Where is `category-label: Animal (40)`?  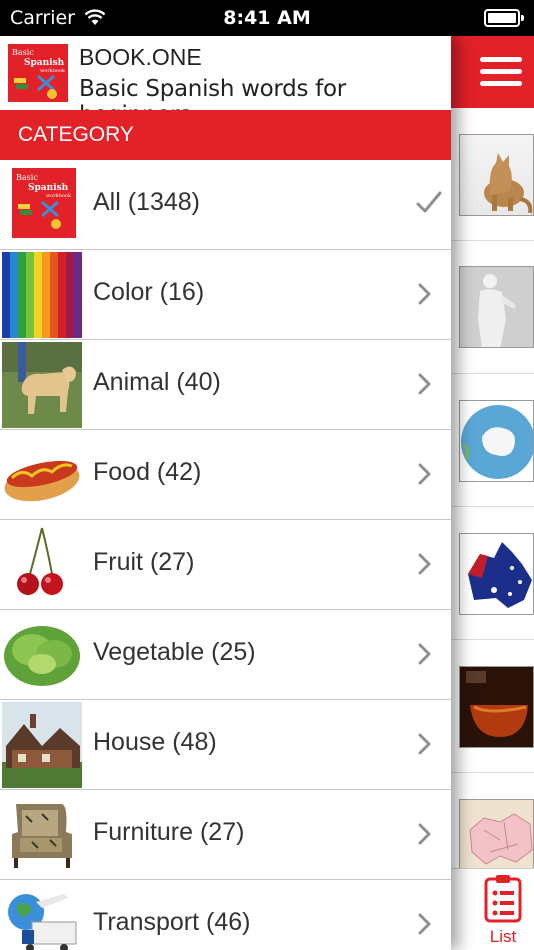
category-label: Animal (40) is located at coordinates (157, 382).